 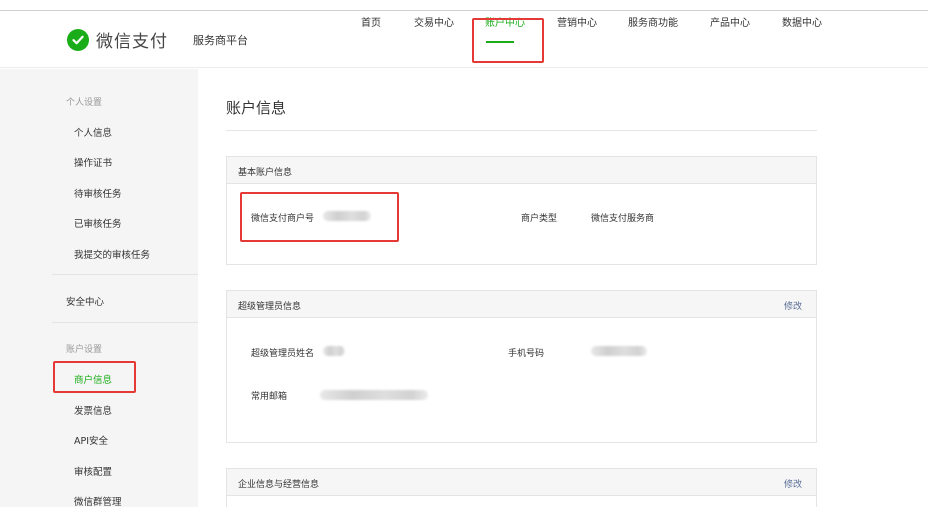 What do you see at coordinates (793, 483) in the screenshot?
I see `edit-enterprise-link: 修改` at bounding box center [793, 483].